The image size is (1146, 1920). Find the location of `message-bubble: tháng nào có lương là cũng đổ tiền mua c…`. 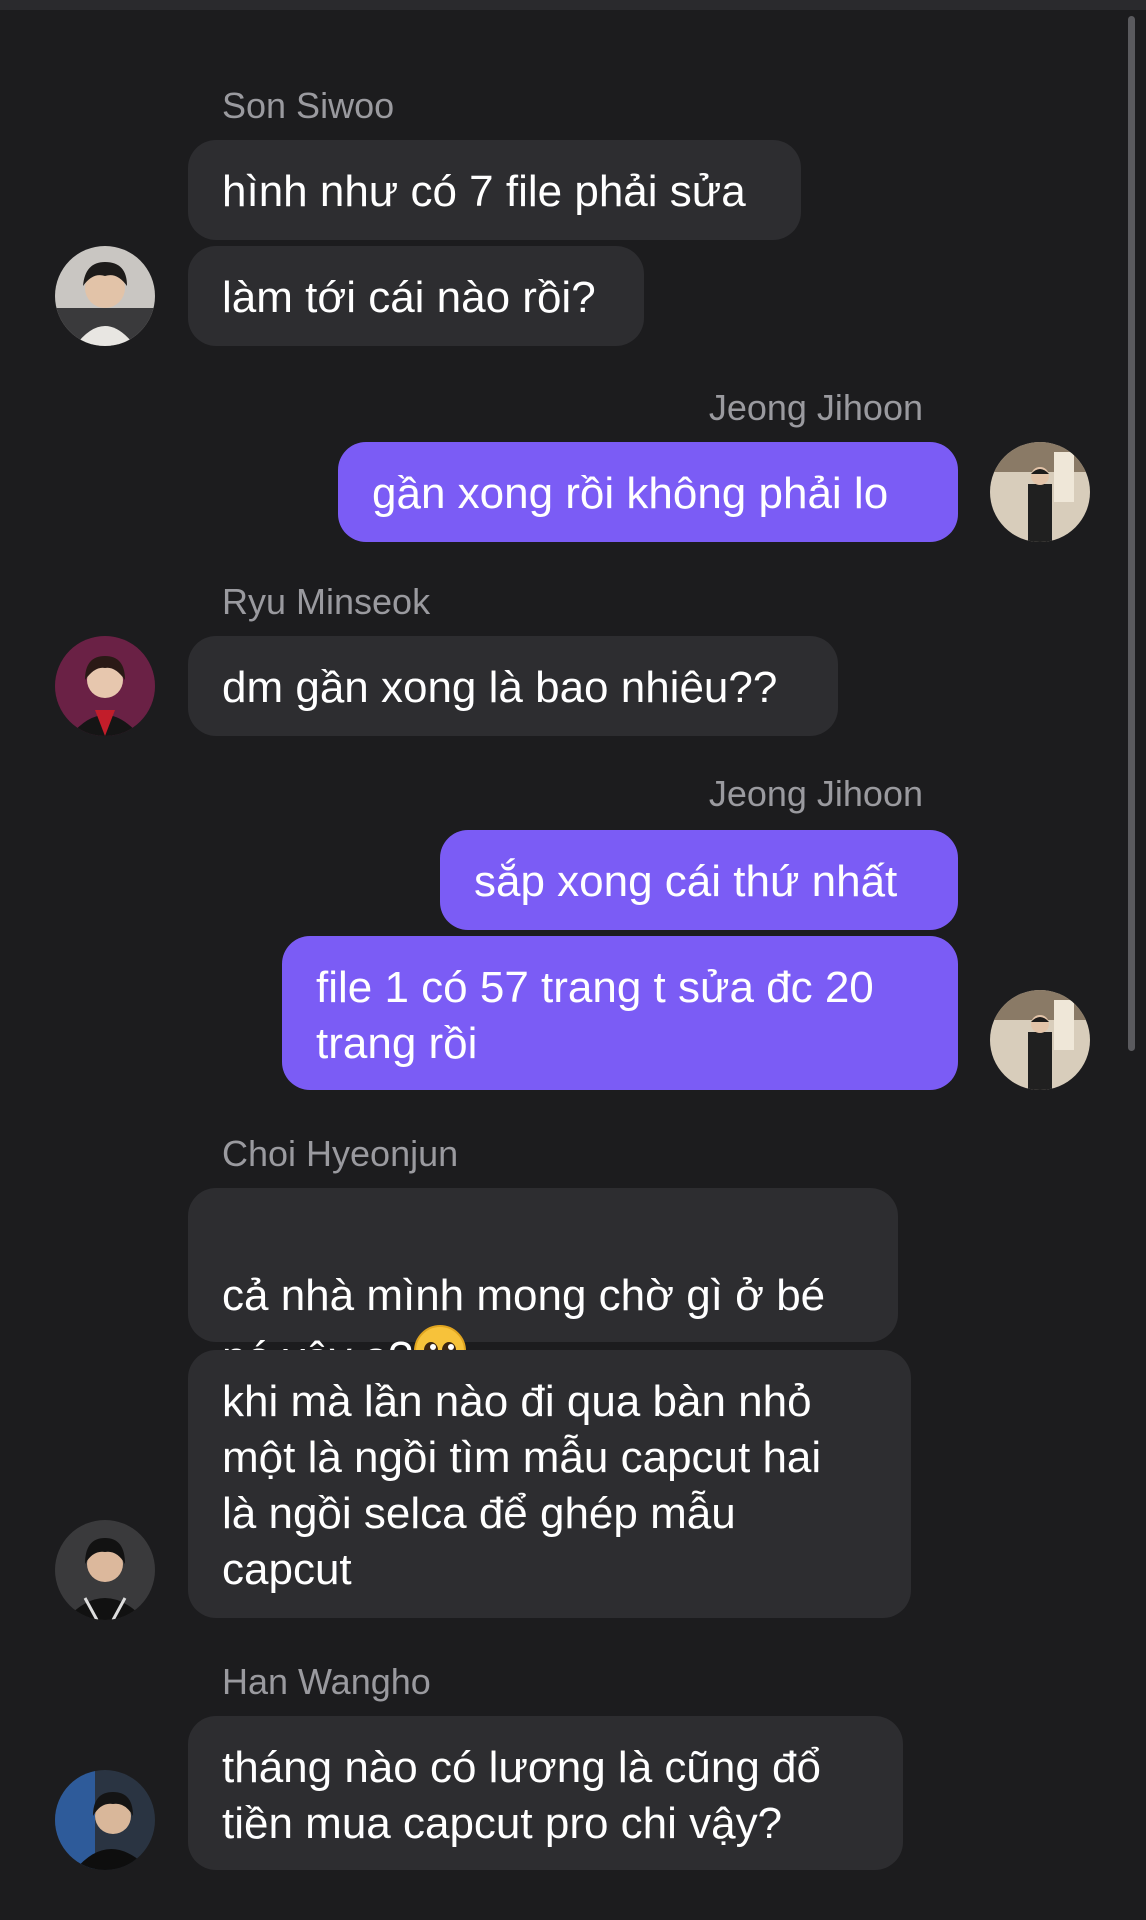

message-bubble: tháng nào có lương là cũng đổ tiền mua c… is located at coordinates (545, 1793).